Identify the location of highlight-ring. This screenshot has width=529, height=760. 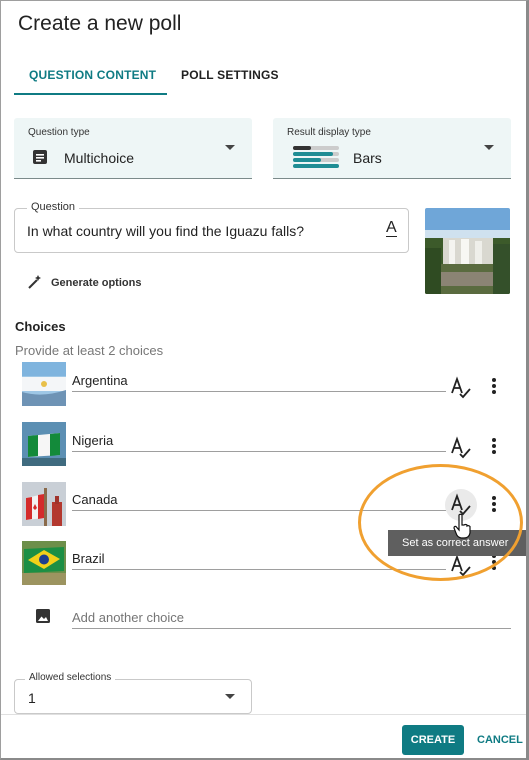
(440, 522).